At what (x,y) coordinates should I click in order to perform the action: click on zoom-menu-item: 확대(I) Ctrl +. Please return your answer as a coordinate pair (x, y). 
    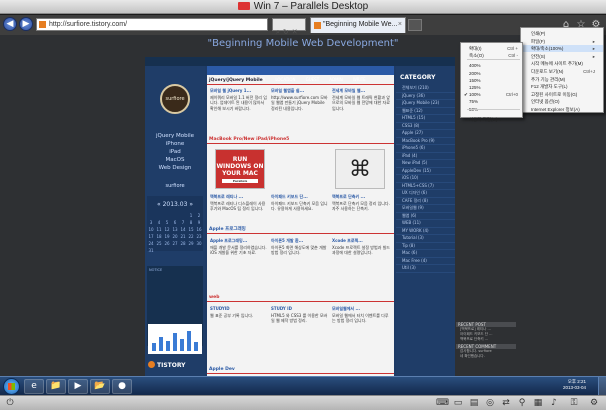
    Looking at the image, I should click on (491, 48).